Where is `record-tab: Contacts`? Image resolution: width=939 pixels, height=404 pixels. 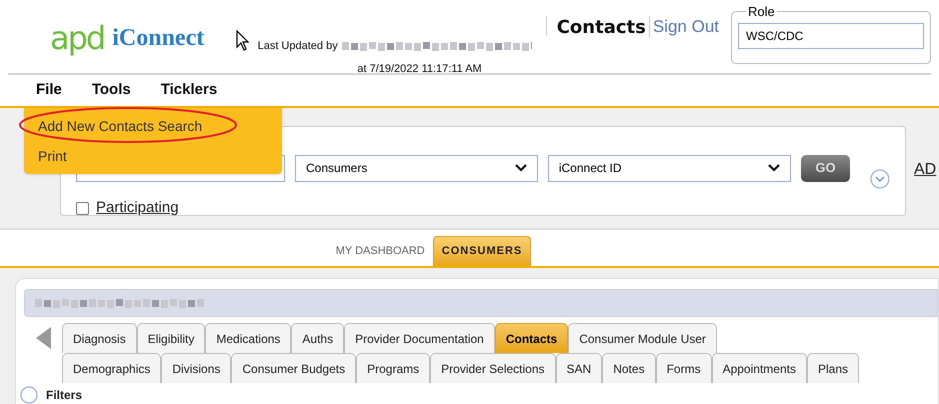
record-tab: Contacts is located at coordinates (531, 338).